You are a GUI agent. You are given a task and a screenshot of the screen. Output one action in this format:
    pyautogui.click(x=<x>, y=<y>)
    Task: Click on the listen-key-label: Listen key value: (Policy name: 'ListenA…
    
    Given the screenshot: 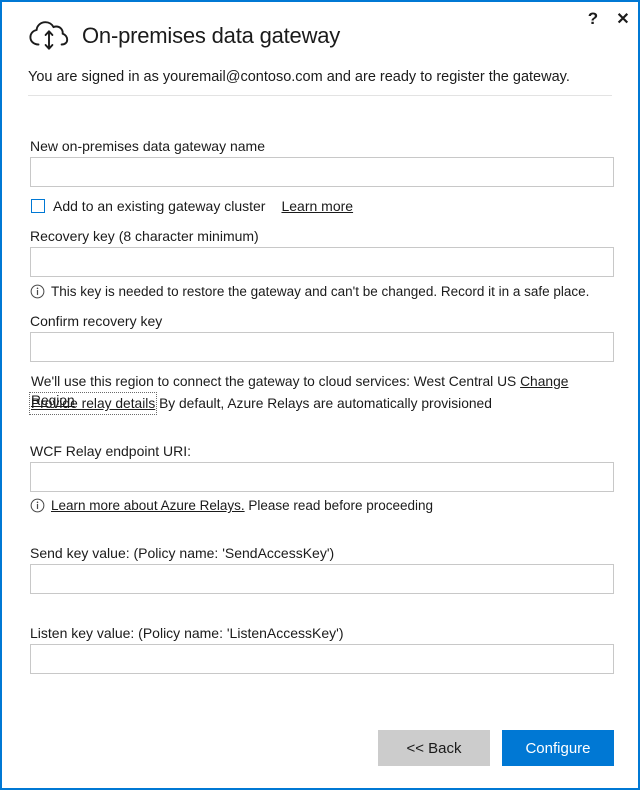 What is the action you would take?
    pyautogui.click(x=187, y=633)
    